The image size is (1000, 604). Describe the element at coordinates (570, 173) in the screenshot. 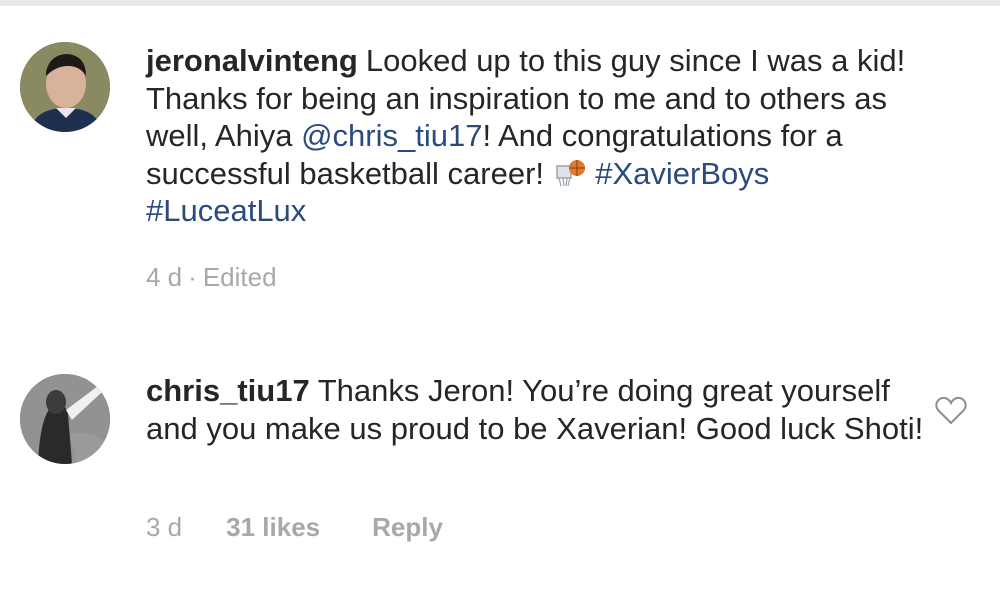

I see `basketball-hoop-icon` at that location.